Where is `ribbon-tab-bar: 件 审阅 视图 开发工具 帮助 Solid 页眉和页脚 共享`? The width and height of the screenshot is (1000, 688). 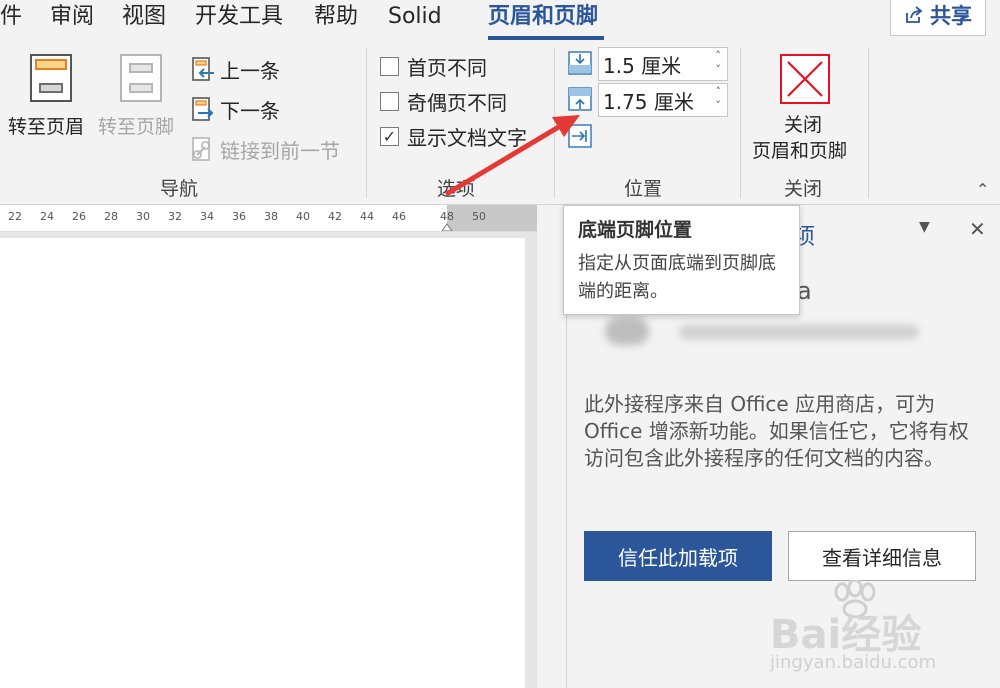 ribbon-tab-bar: 件 审阅 视图 开发工具 帮助 Solid 页眉和页脚 共享 is located at coordinates (500, 21).